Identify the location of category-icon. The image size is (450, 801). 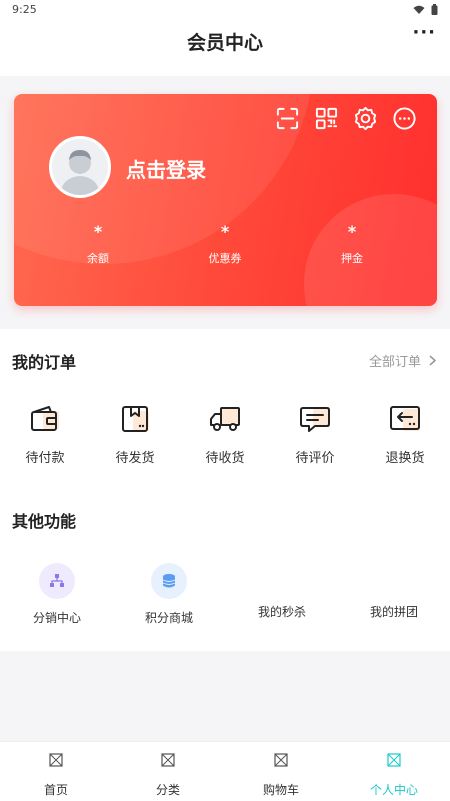
(168, 760).